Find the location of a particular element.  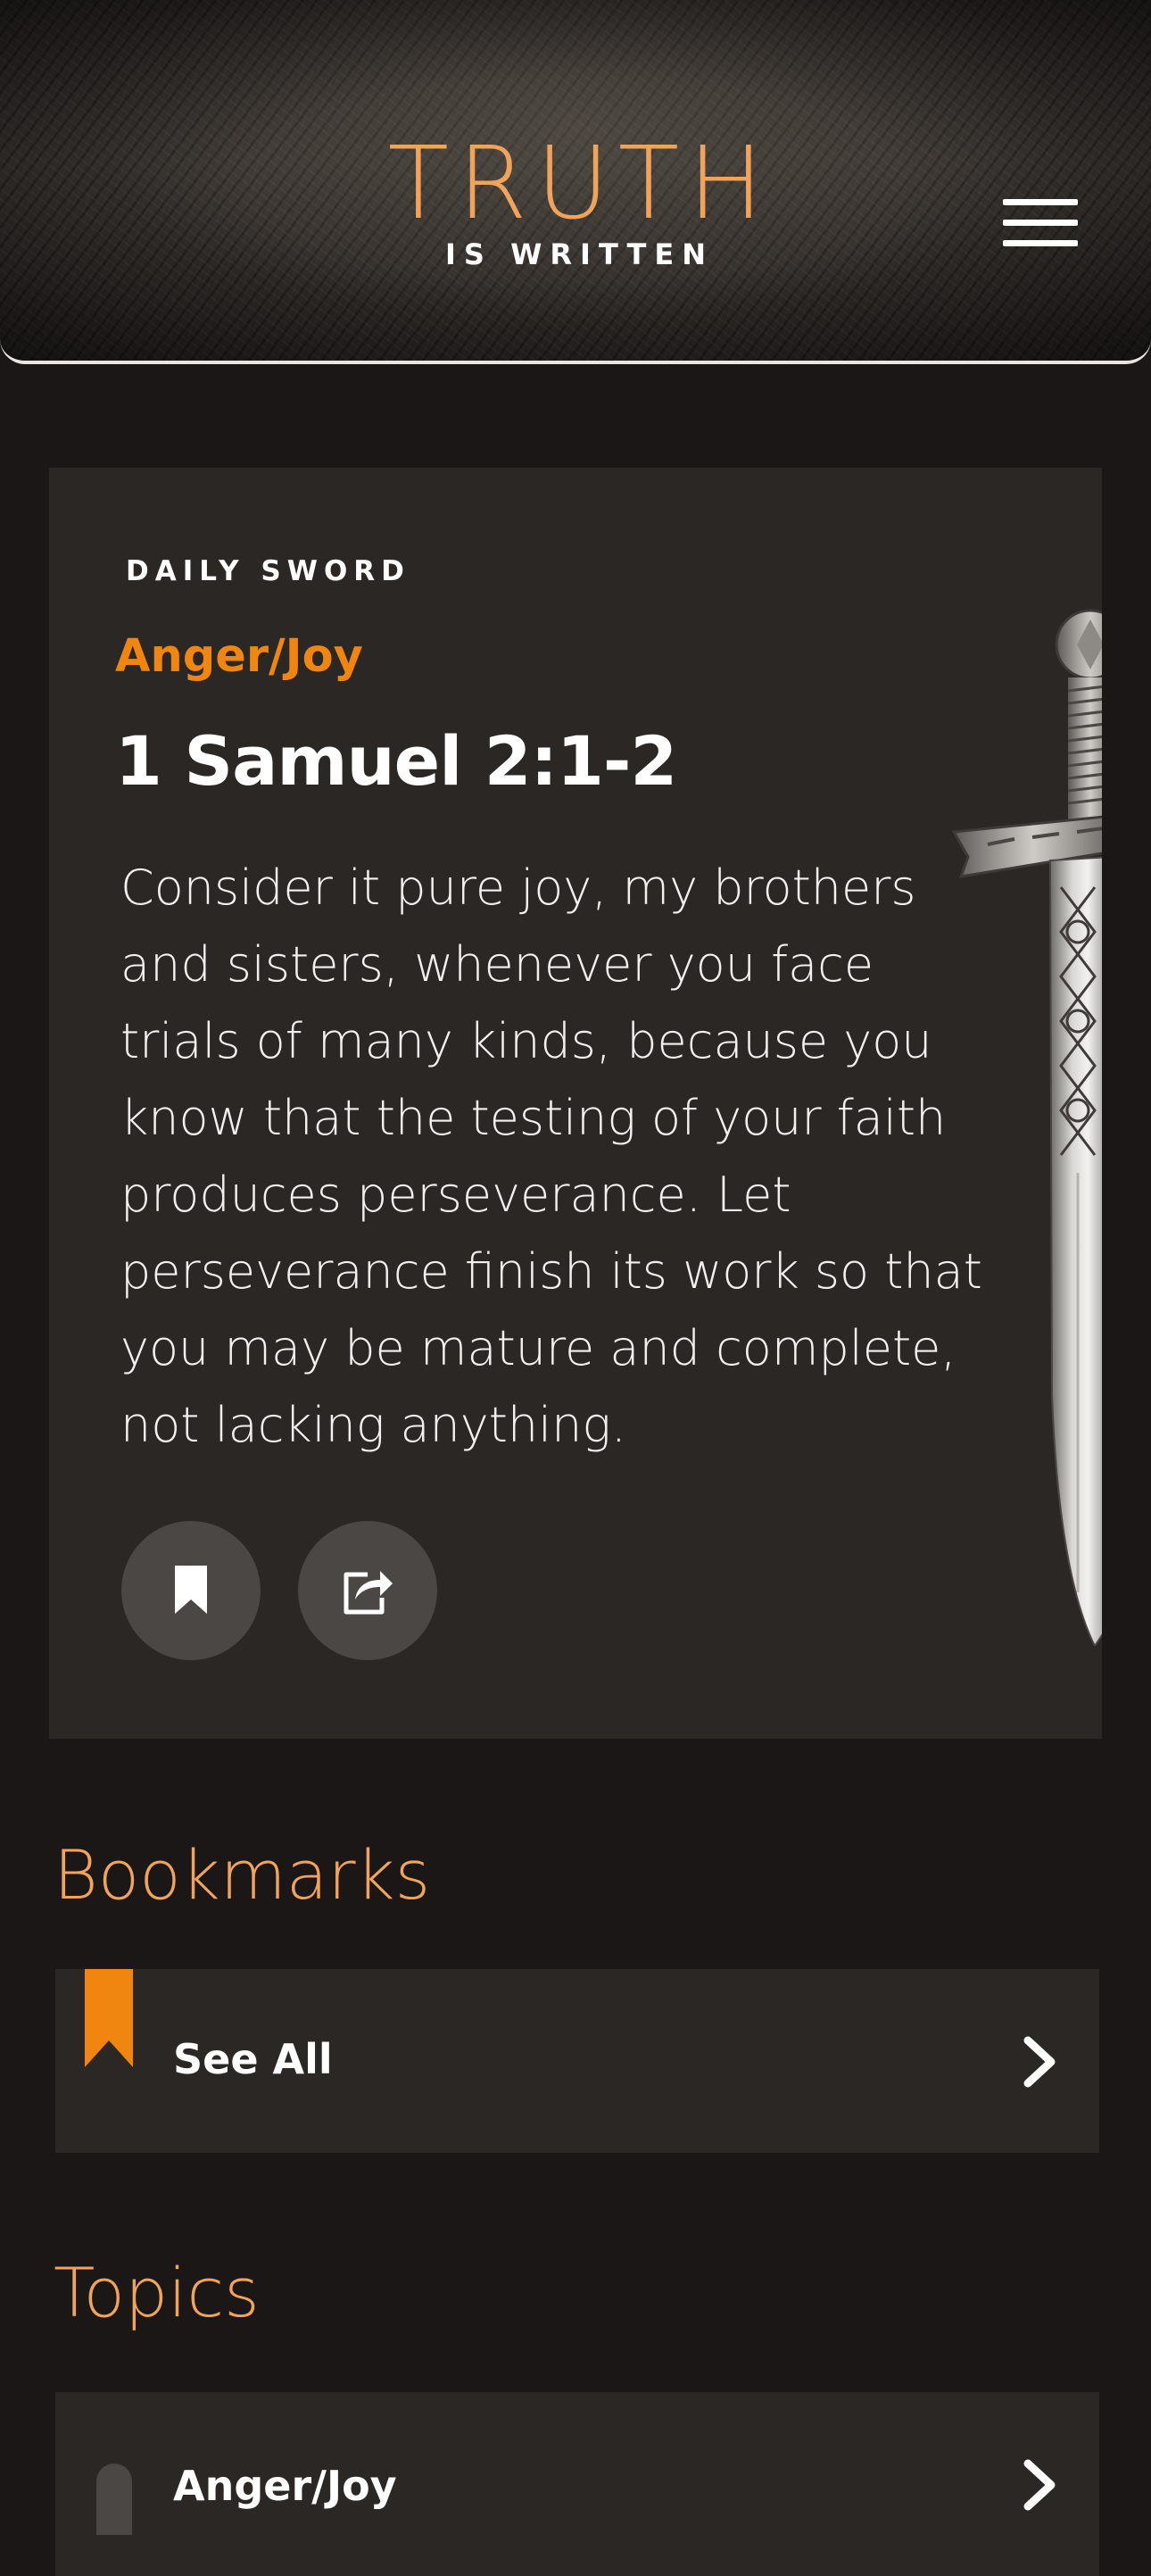

daily-sword-label: DAILY SWORD is located at coordinates (268, 571).